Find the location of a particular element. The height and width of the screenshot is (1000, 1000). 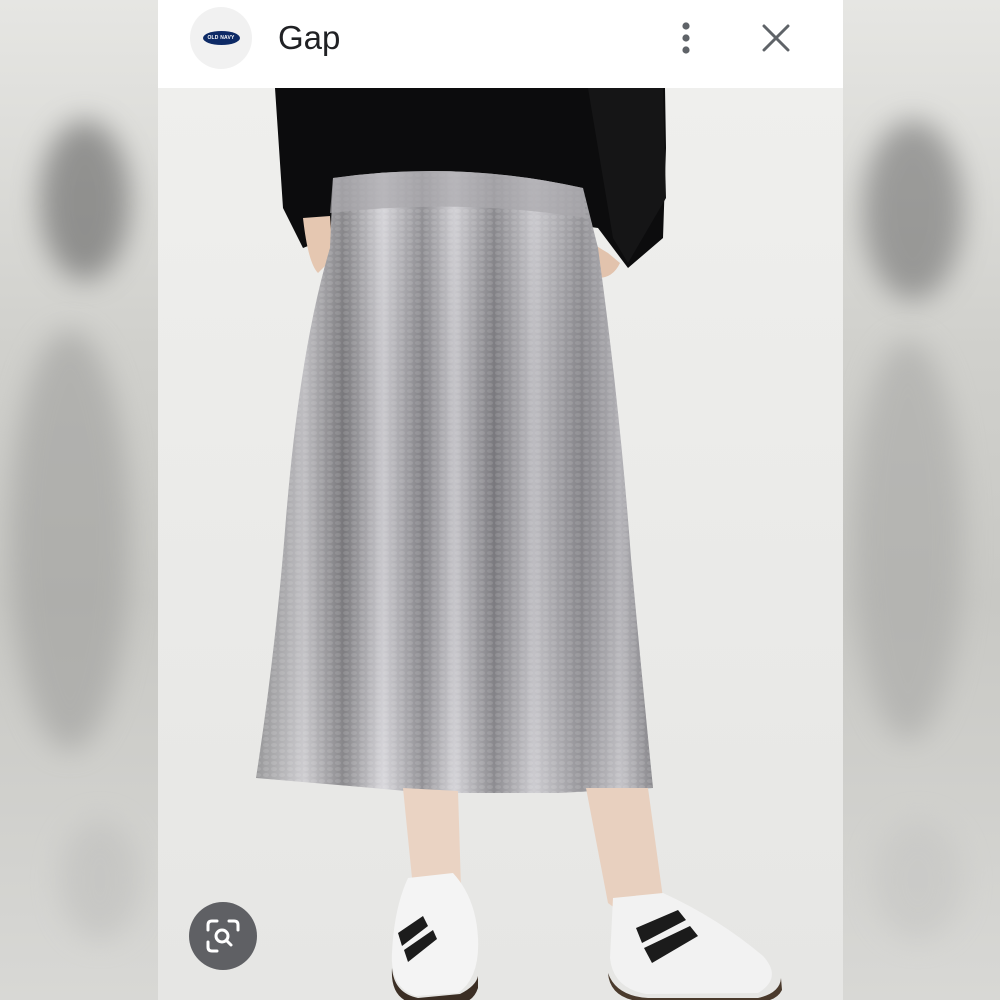

more-options-button is located at coordinates (686, 38).